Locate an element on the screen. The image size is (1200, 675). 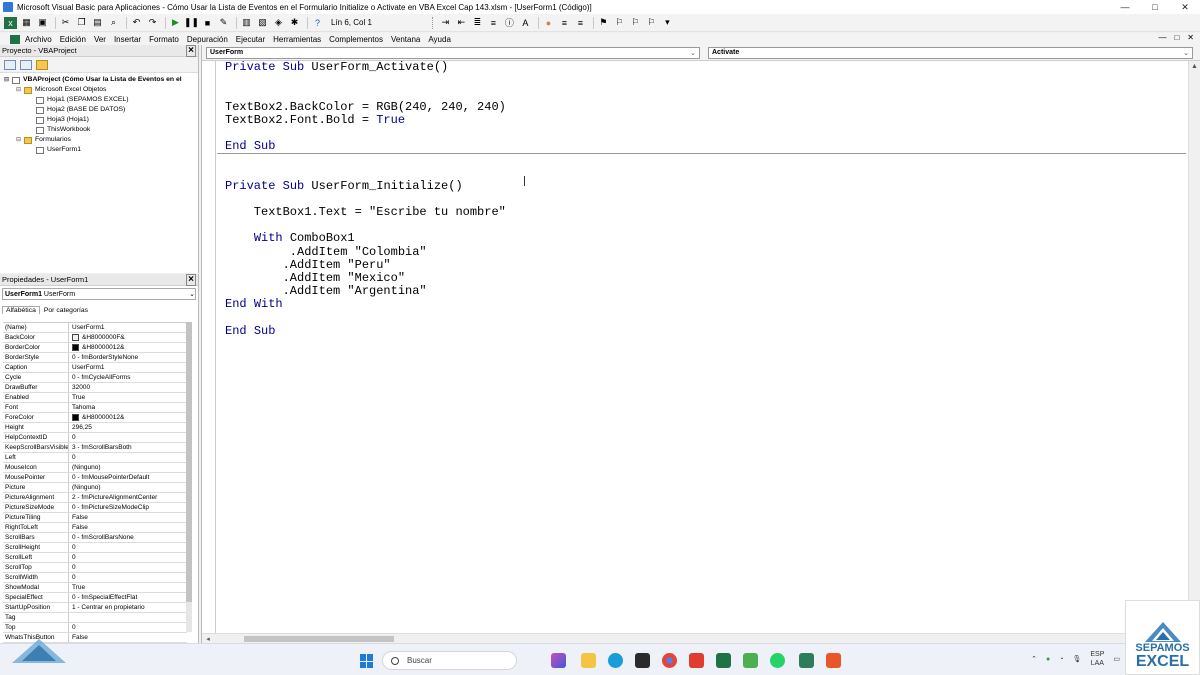
previous-bookmark-icon: ⚐ is located at coordinates (635, 23).